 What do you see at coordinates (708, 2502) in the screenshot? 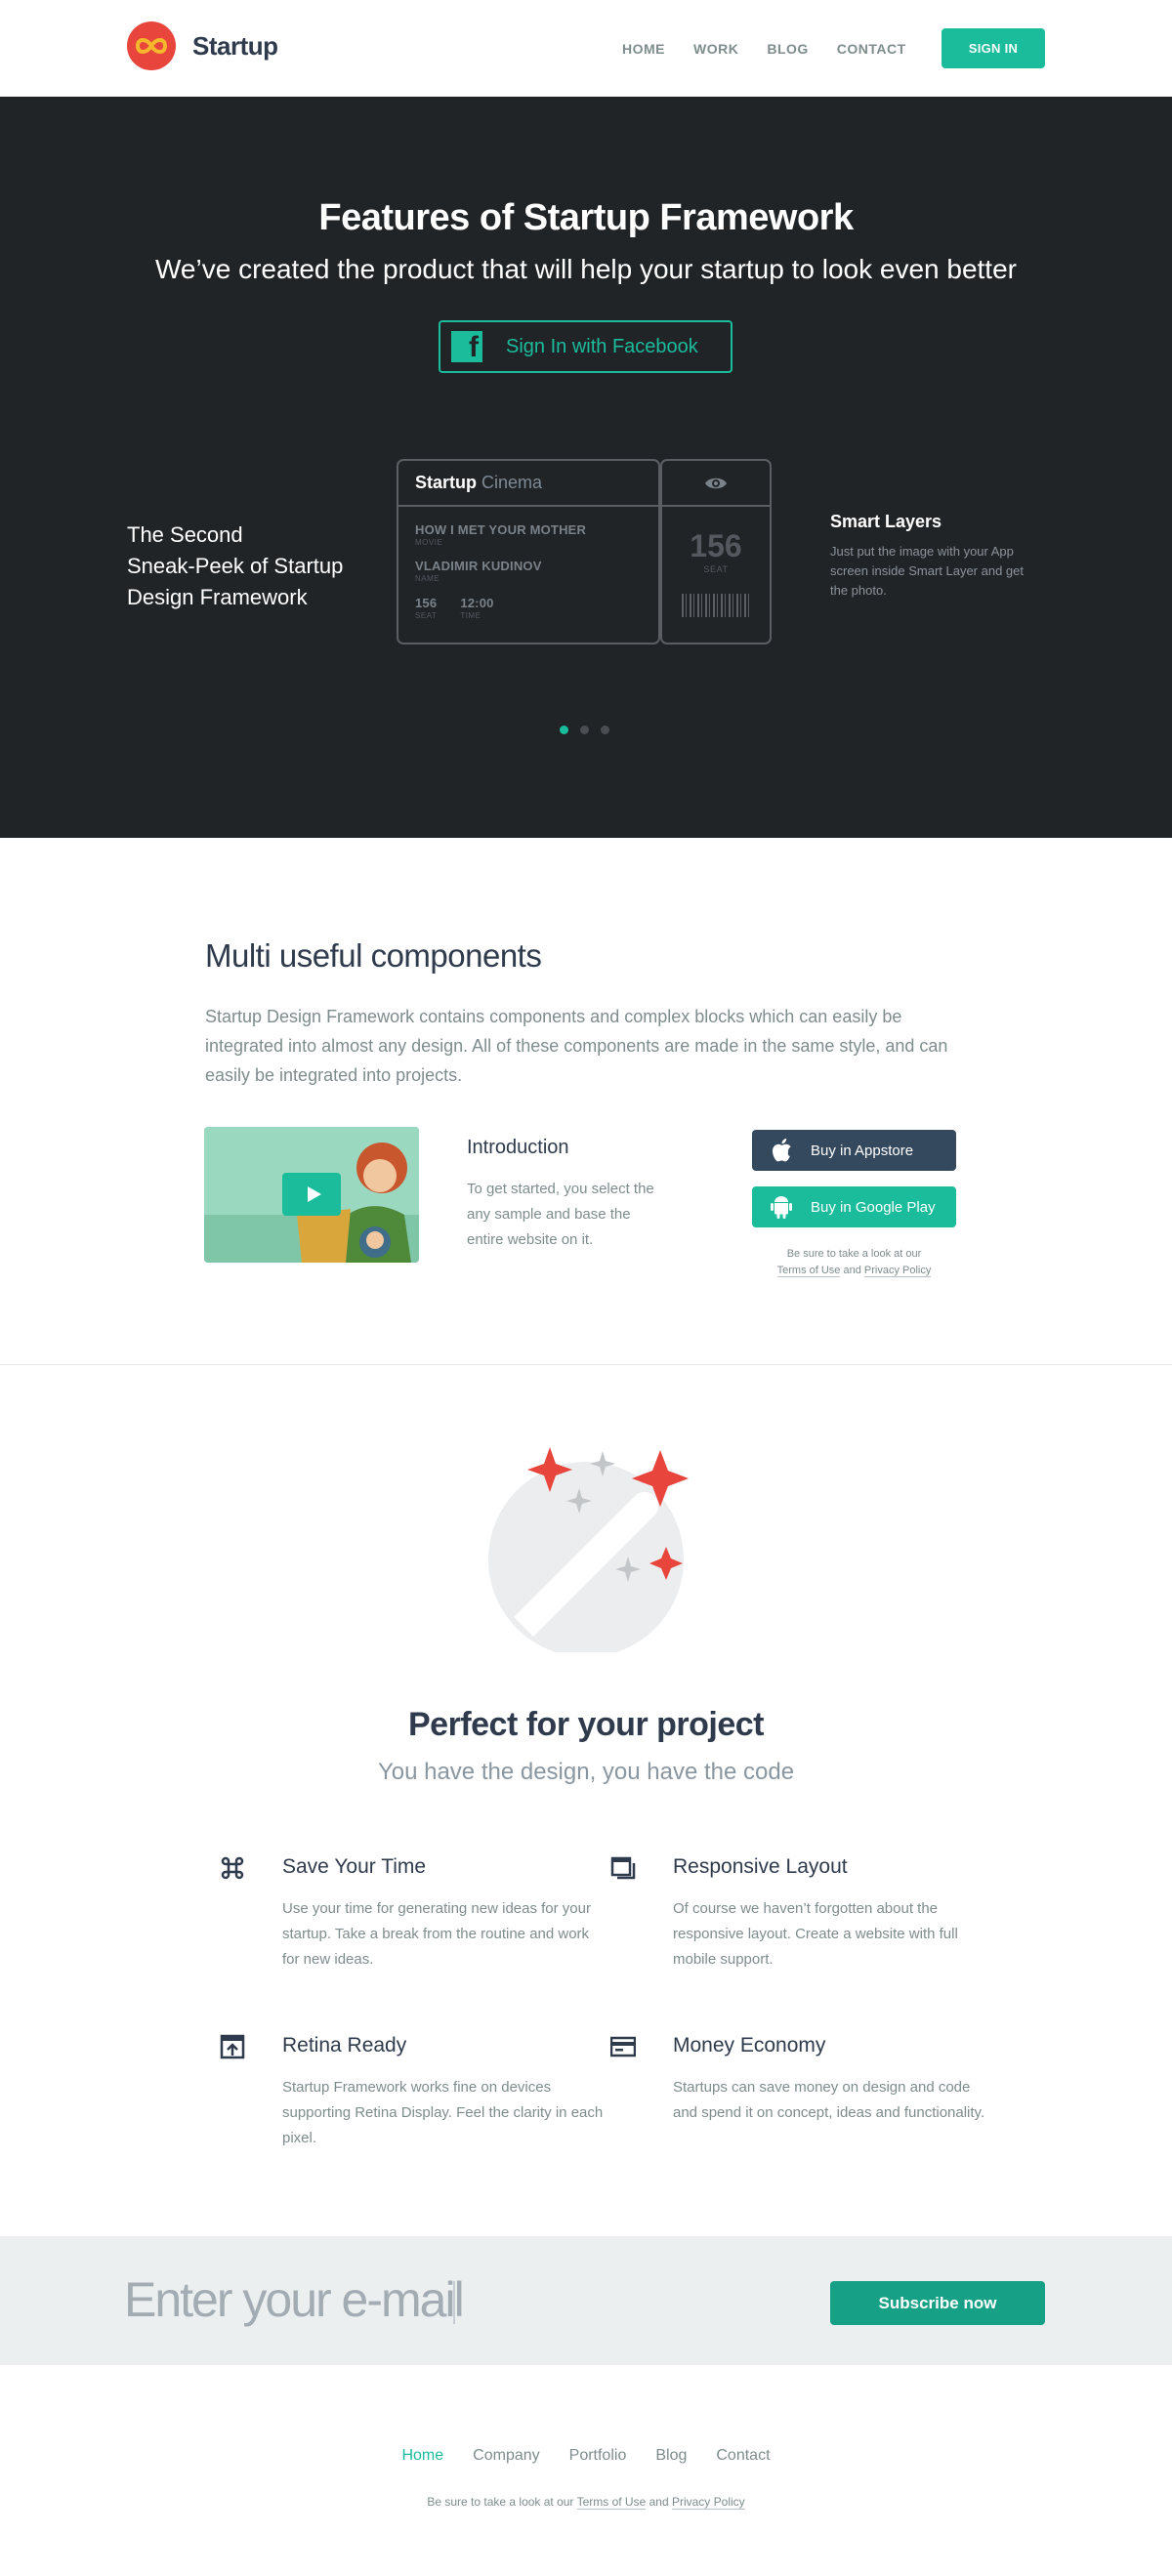
I see `footer-privacy-link: Privacy Policy` at bounding box center [708, 2502].